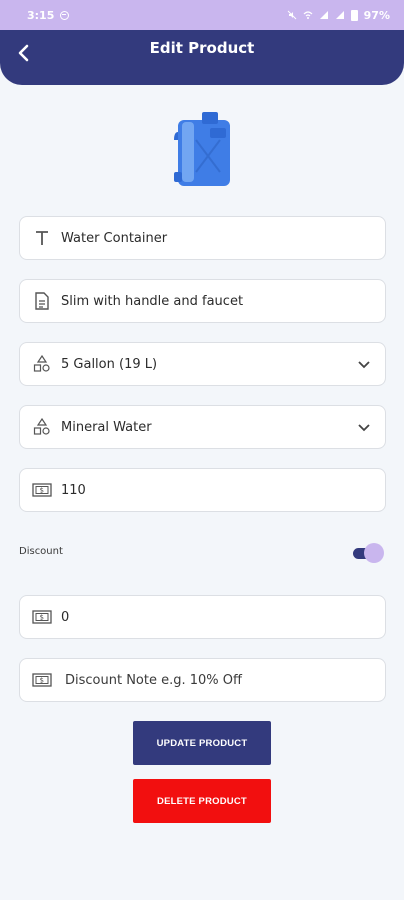  I want to click on discount-amount-value: 0, so click(65, 617).